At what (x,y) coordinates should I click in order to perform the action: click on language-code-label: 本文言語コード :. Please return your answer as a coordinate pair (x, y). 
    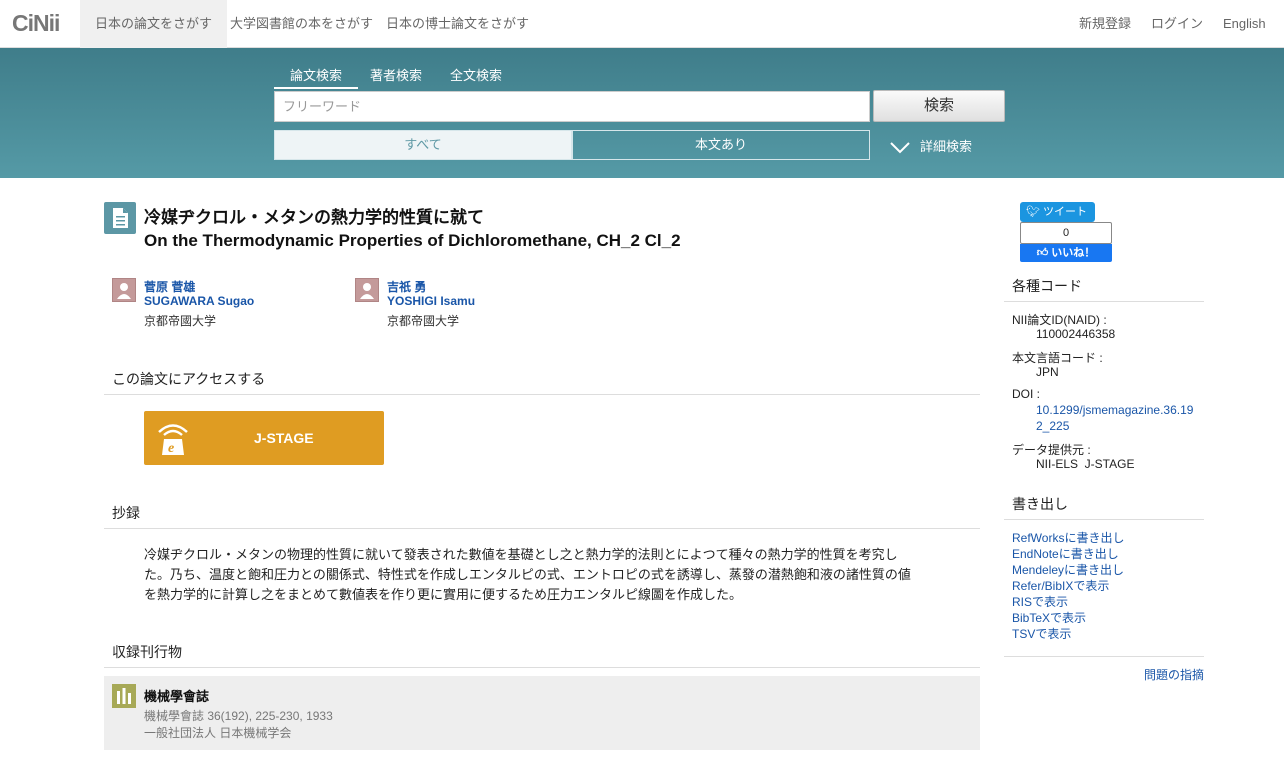
    Looking at the image, I should click on (1057, 358).